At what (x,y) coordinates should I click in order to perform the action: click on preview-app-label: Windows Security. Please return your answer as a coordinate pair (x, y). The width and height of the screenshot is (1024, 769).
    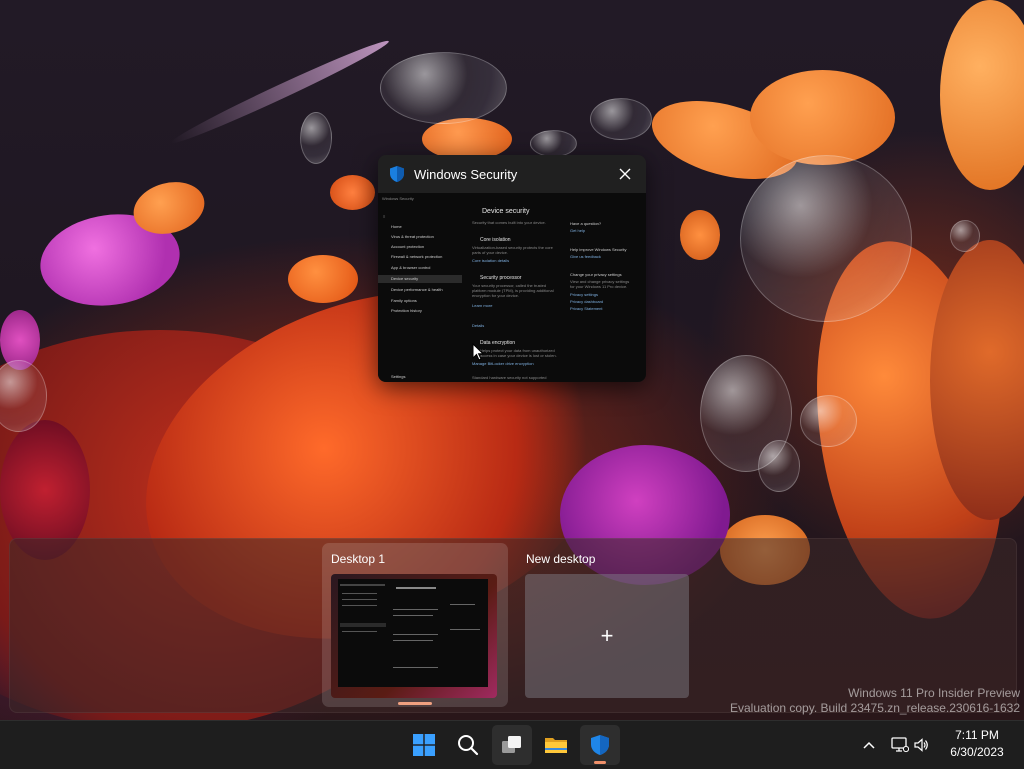
    Looking at the image, I should click on (398, 198).